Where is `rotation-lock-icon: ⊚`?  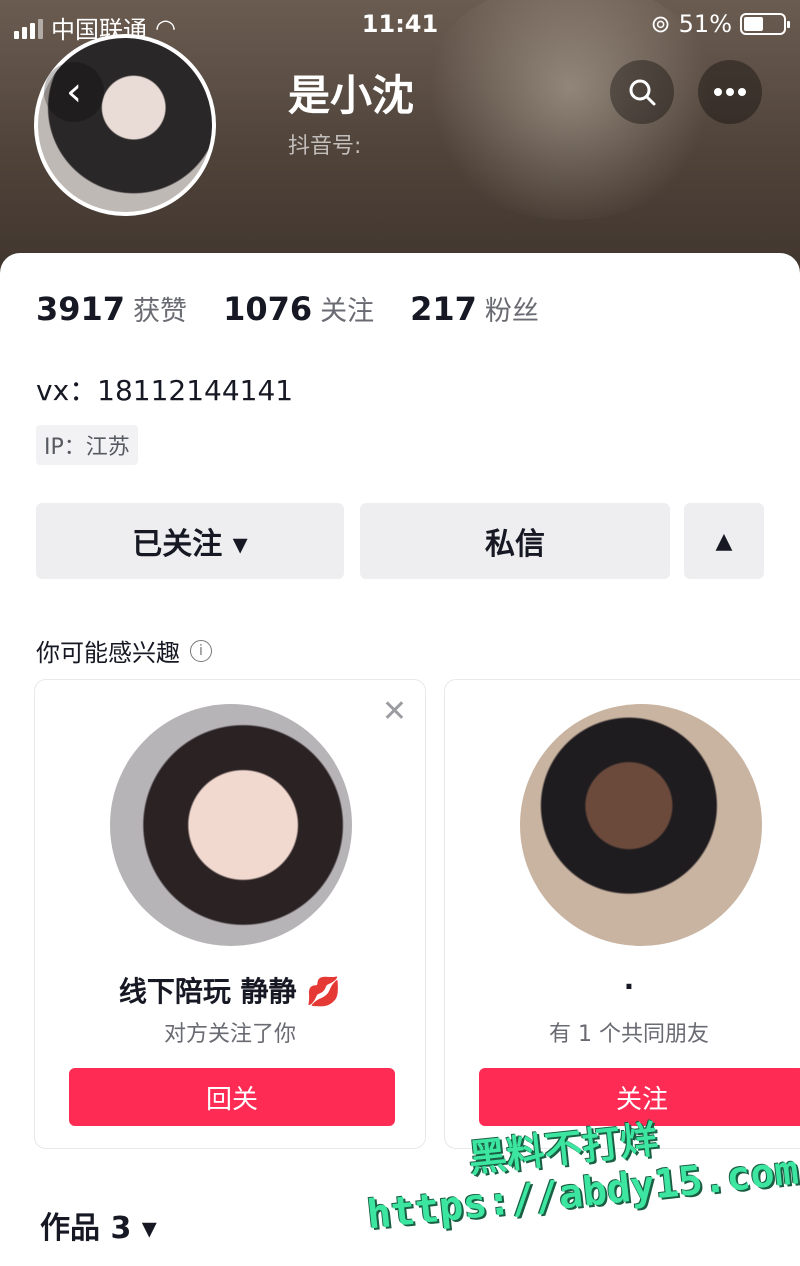 rotation-lock-icon: ⊚ is located at coordinates (660, 24).